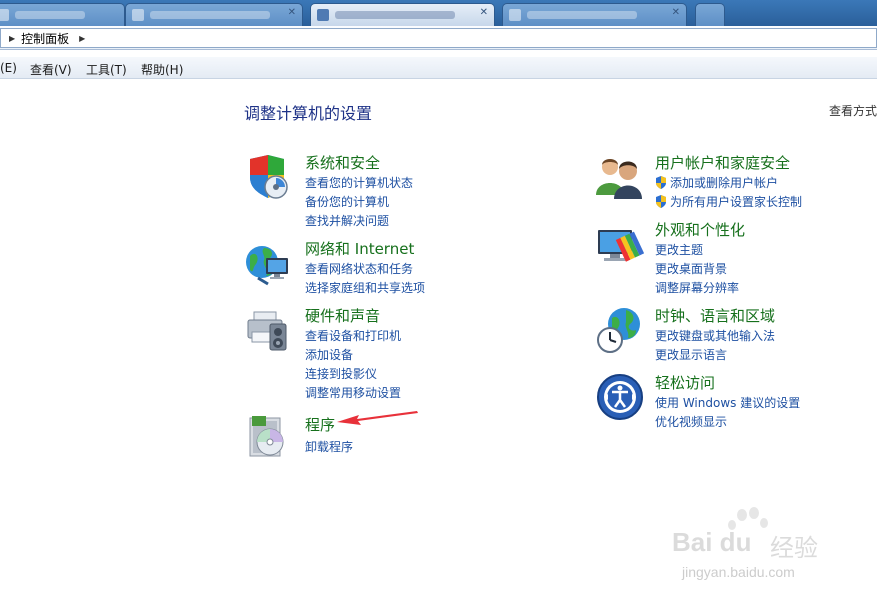 This screenshot has width=877, height=605. I want to click on link-add-device: 添加设备, so click(329, 354).